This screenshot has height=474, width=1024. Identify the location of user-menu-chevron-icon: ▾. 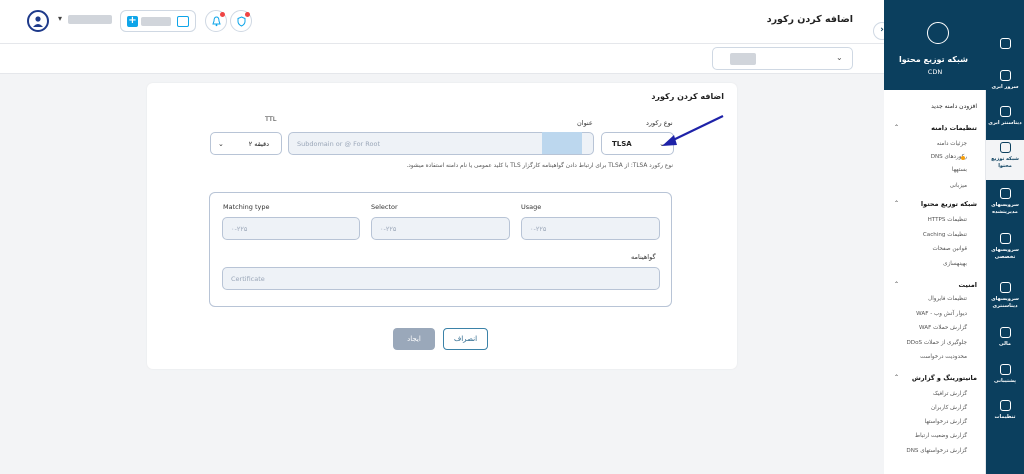
(60, 18).